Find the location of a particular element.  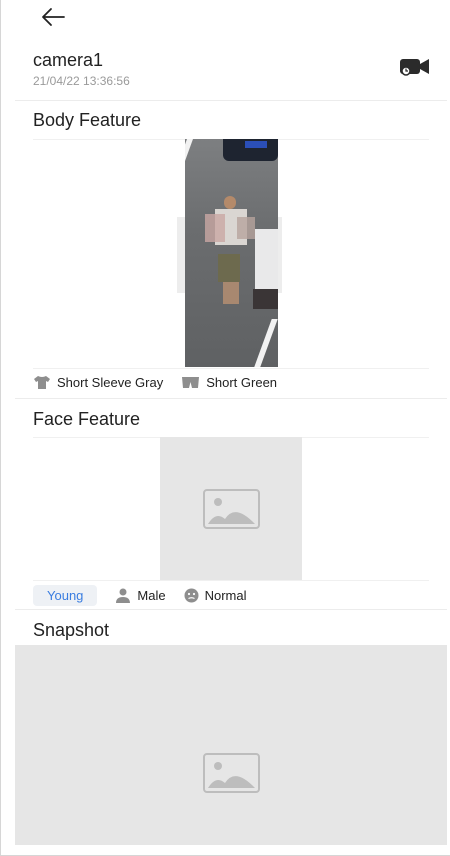

person-legs is located at coordinates (231, 293).